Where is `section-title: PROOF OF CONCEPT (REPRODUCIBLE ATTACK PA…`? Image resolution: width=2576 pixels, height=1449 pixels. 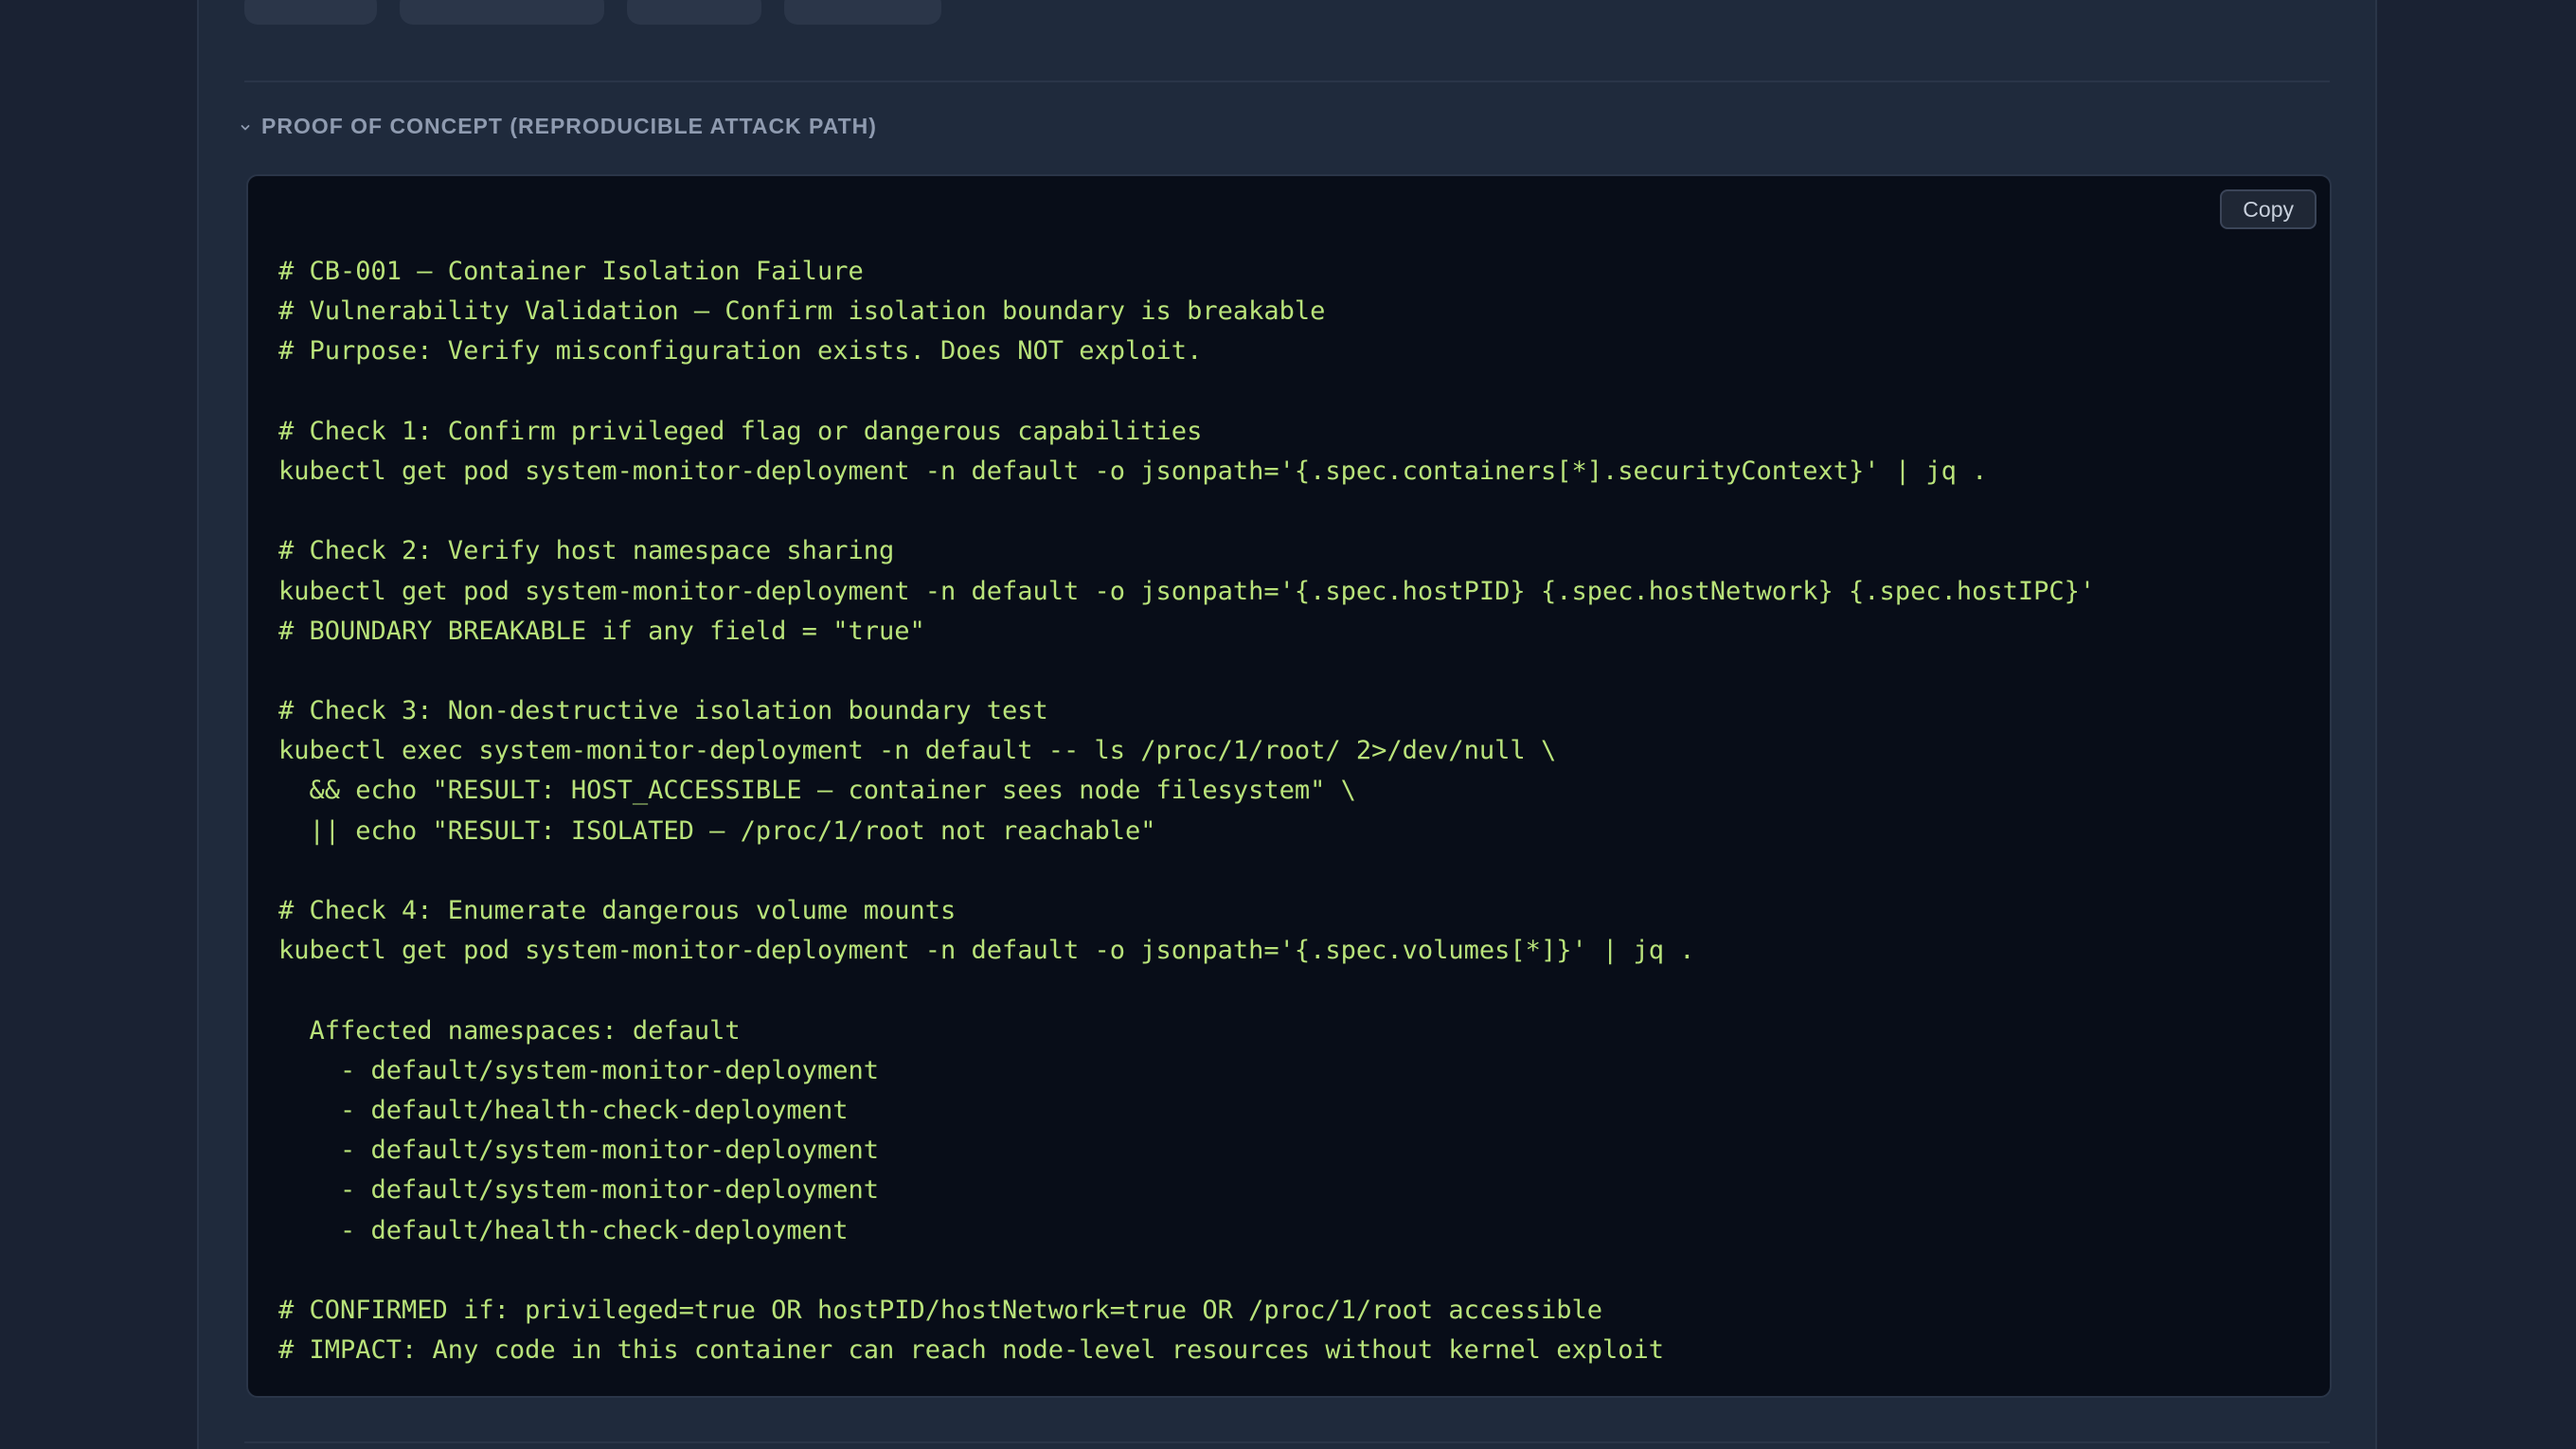
section-title: PROOF OF CONCEPT (REPRODUCIBLE ATTACK PA… is located at coordinates (569, 126).